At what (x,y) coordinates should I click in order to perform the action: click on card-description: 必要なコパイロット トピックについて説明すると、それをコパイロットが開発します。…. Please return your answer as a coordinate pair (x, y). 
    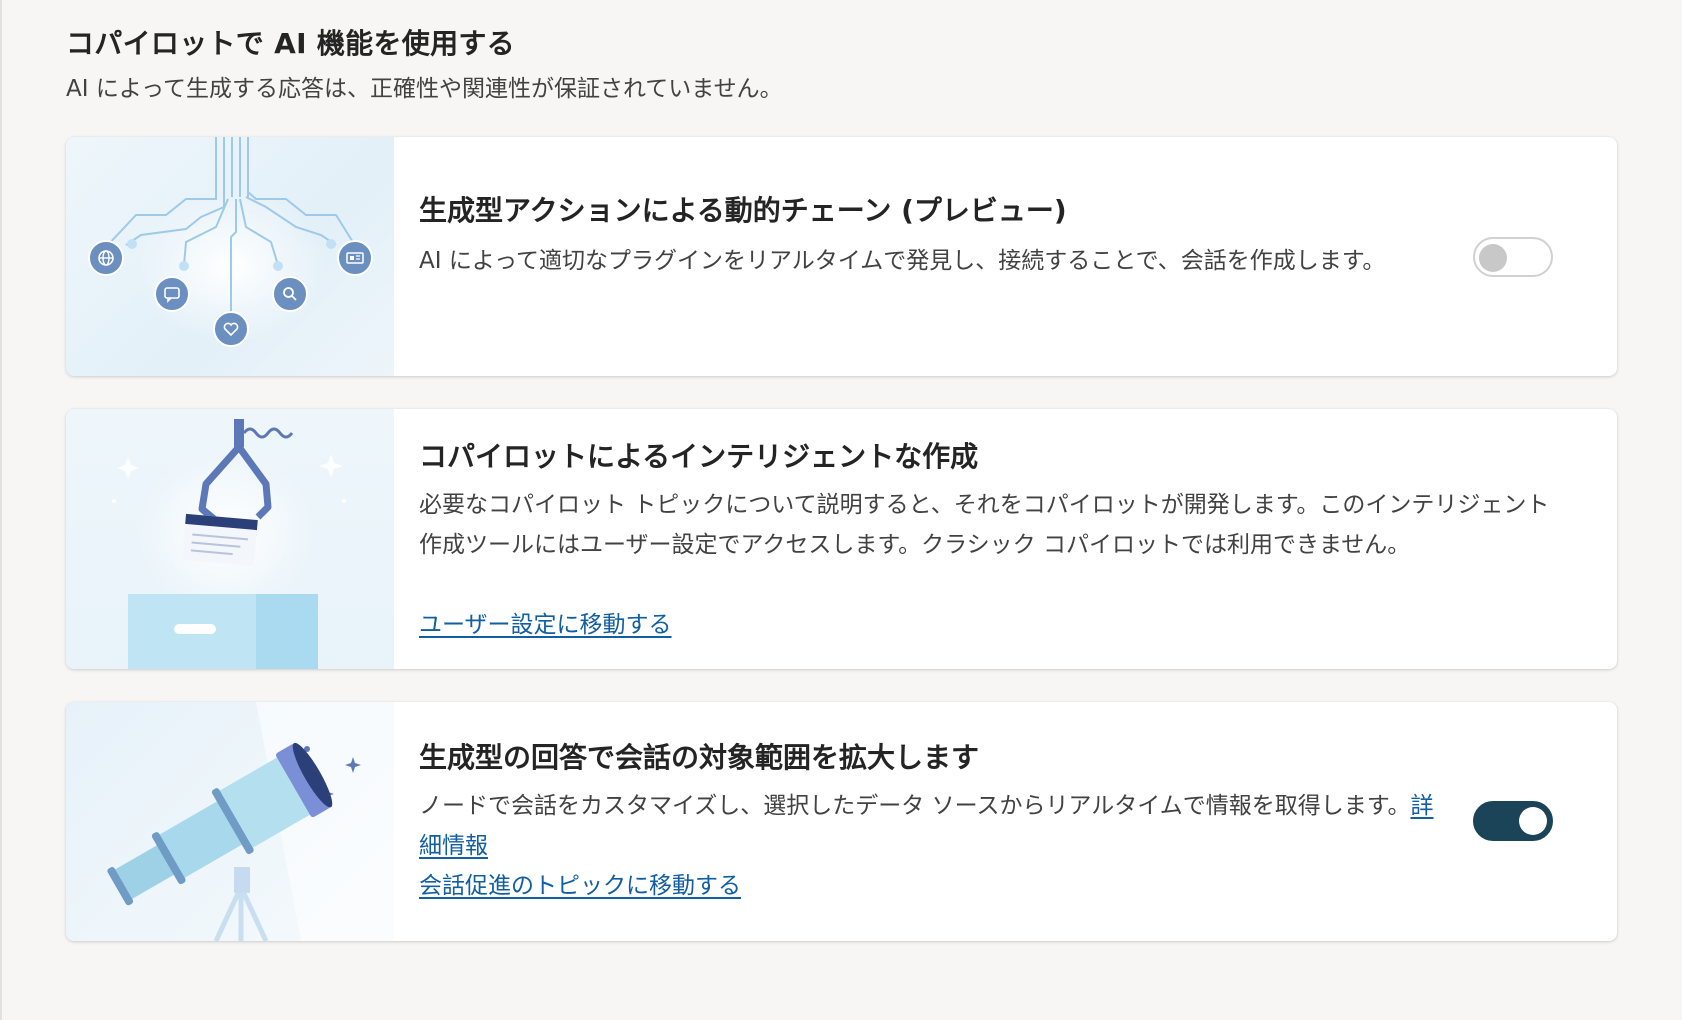
    Looking at the image, I should click on (984, 525).